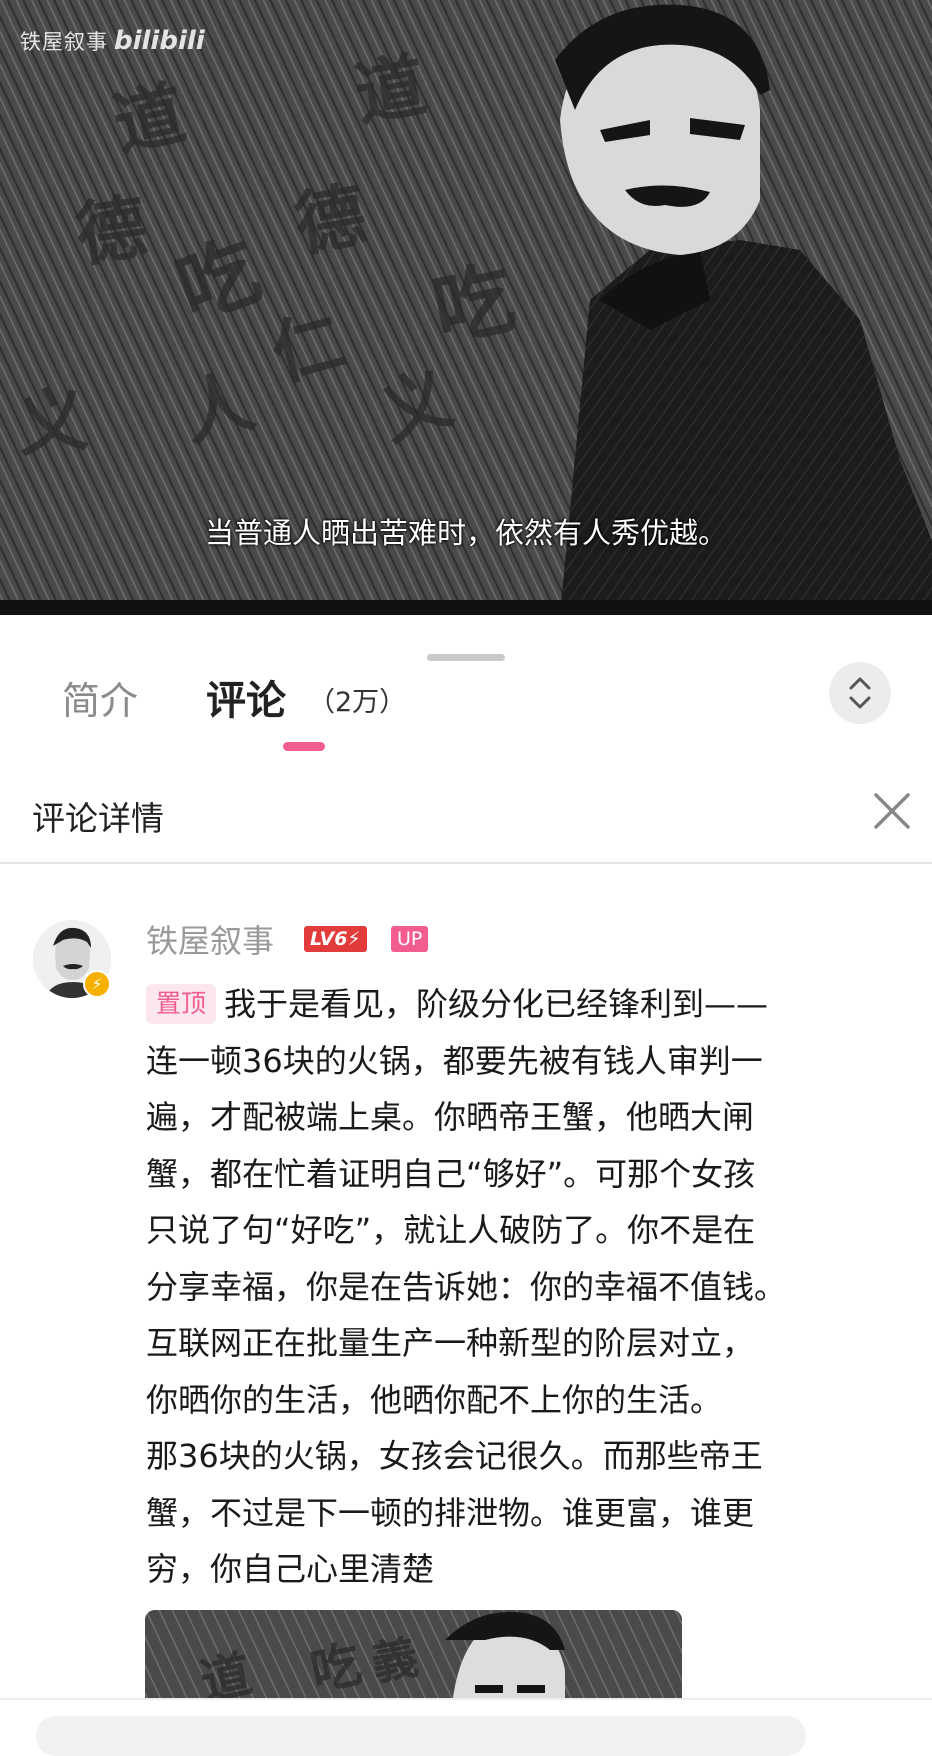  What do you see at coordinates (450, 1117) in the screenshot?
I see `comment-line: 遍，才配被端上桌。你晒帝王蟹，他晒大闸` at bounding box center [450, 1117].